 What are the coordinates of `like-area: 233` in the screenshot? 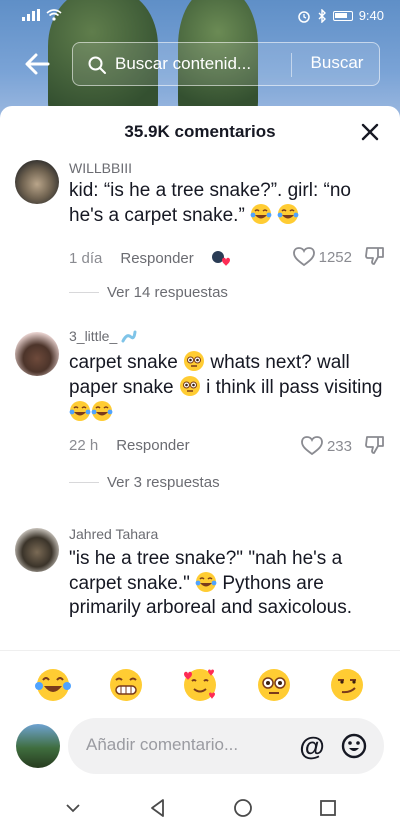 It's located at (326, 446).